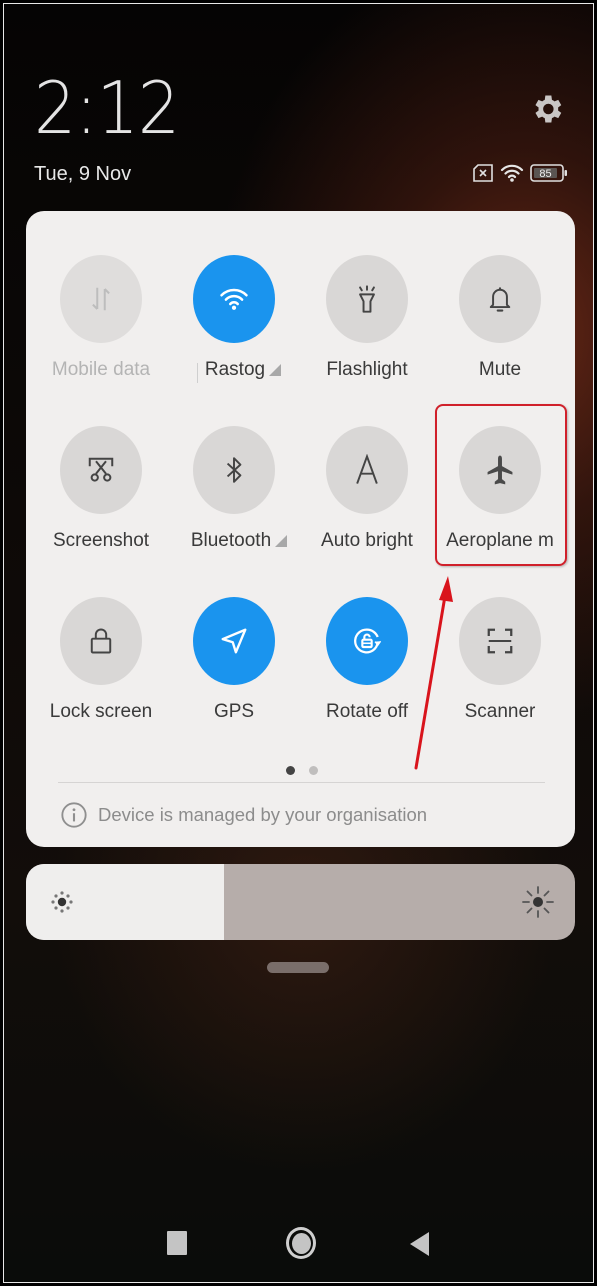  What do you see at coordinates (545, 174) in the screenshot?
I see `battery-level: 85` at bounding box center [545, 174].